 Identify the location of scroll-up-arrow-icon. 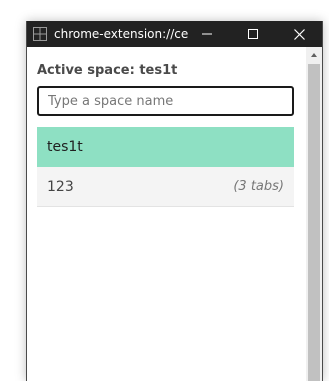
(314, 55).